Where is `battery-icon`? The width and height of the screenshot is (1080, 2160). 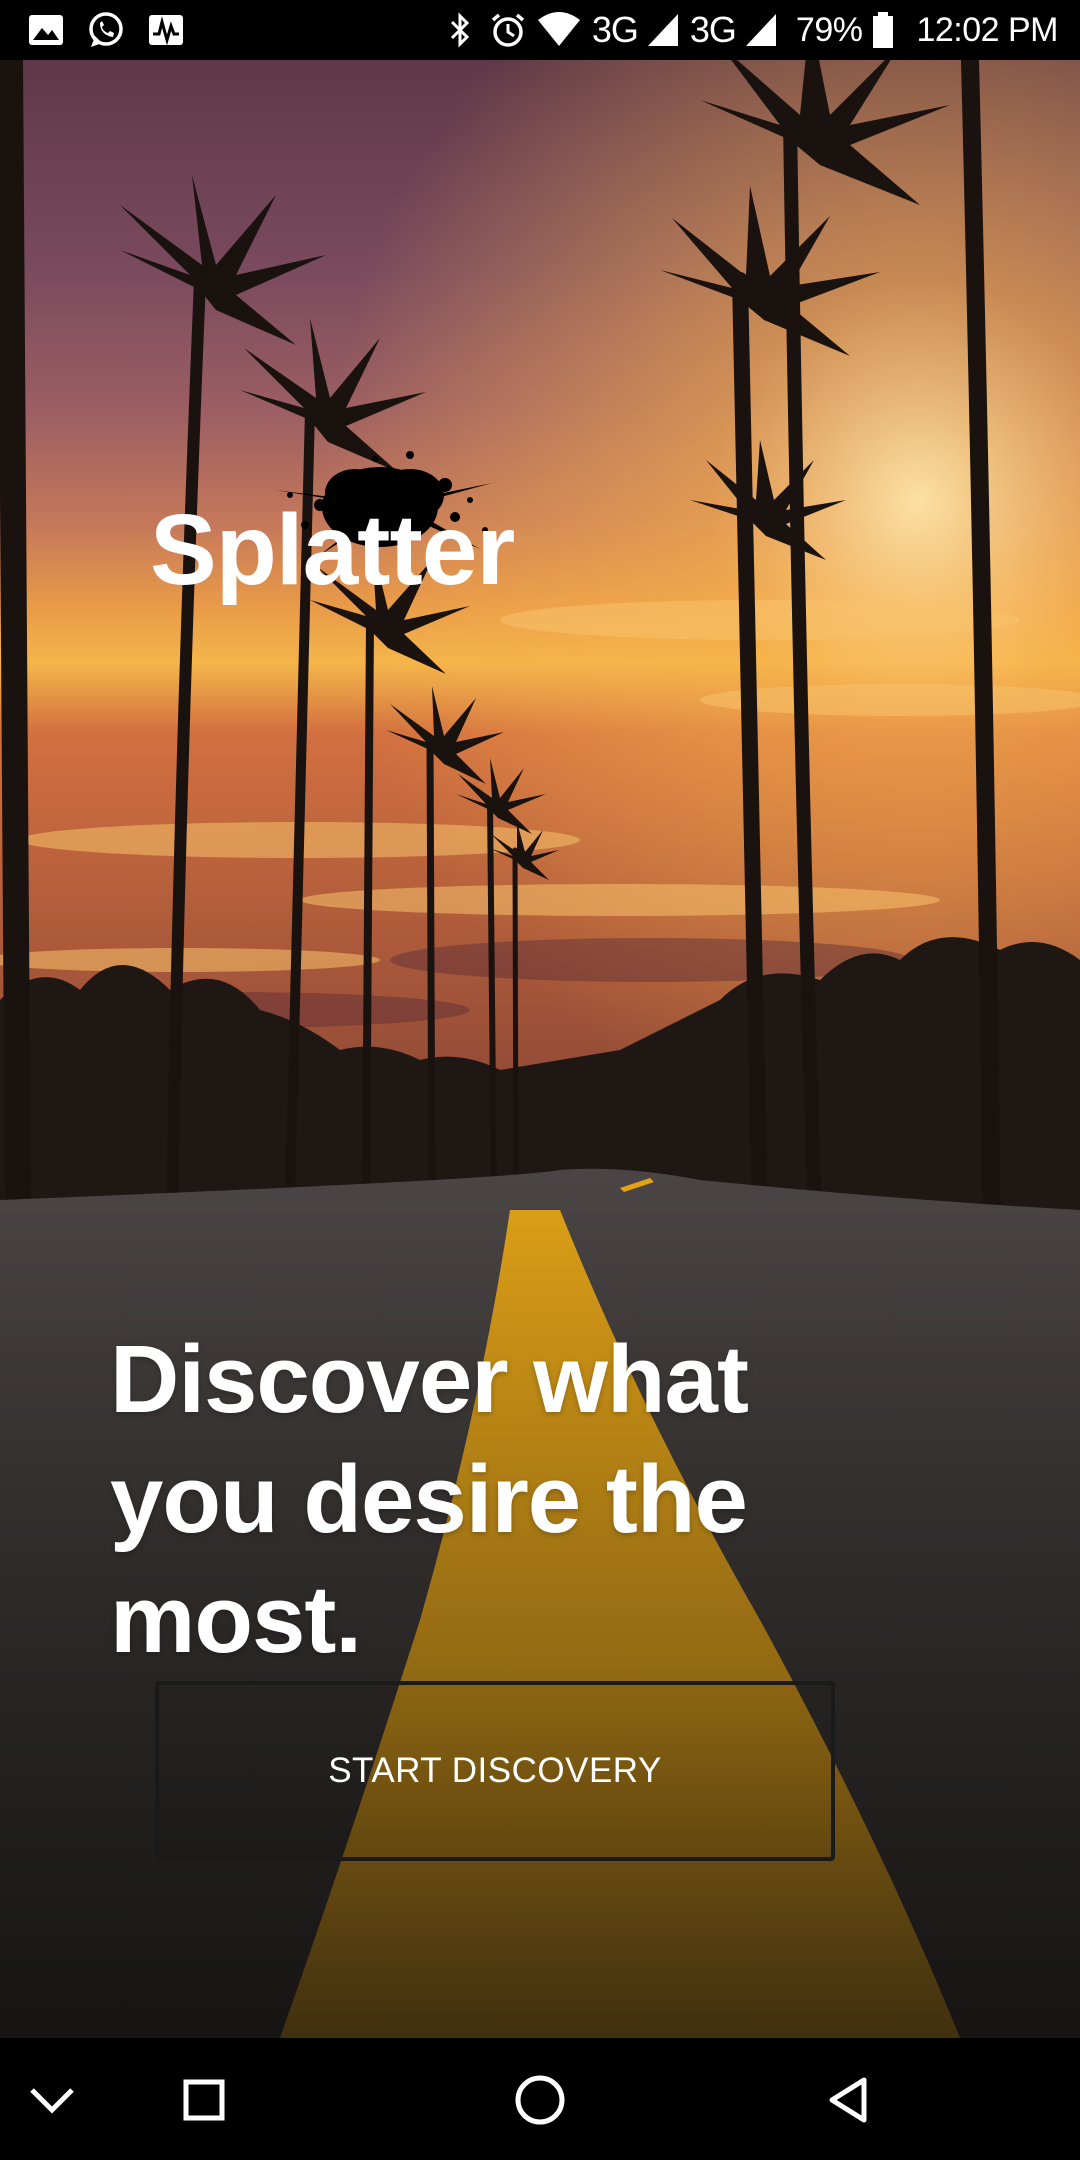
battery-icon is located at coordinates (883, 30).